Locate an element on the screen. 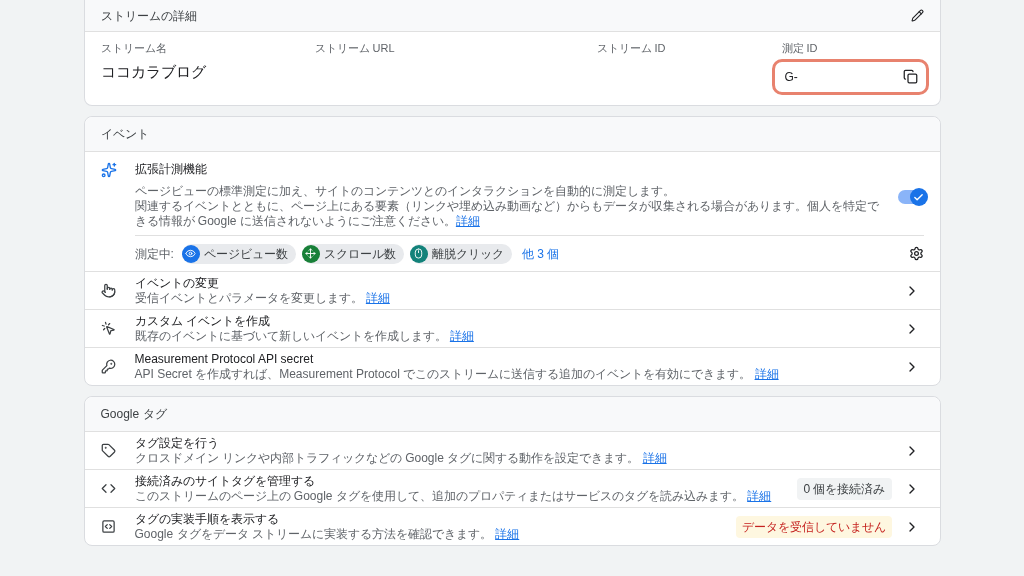 The height and width of the screenshot is (576, 1024). field-value: G- is located at coordinates (791, 77).